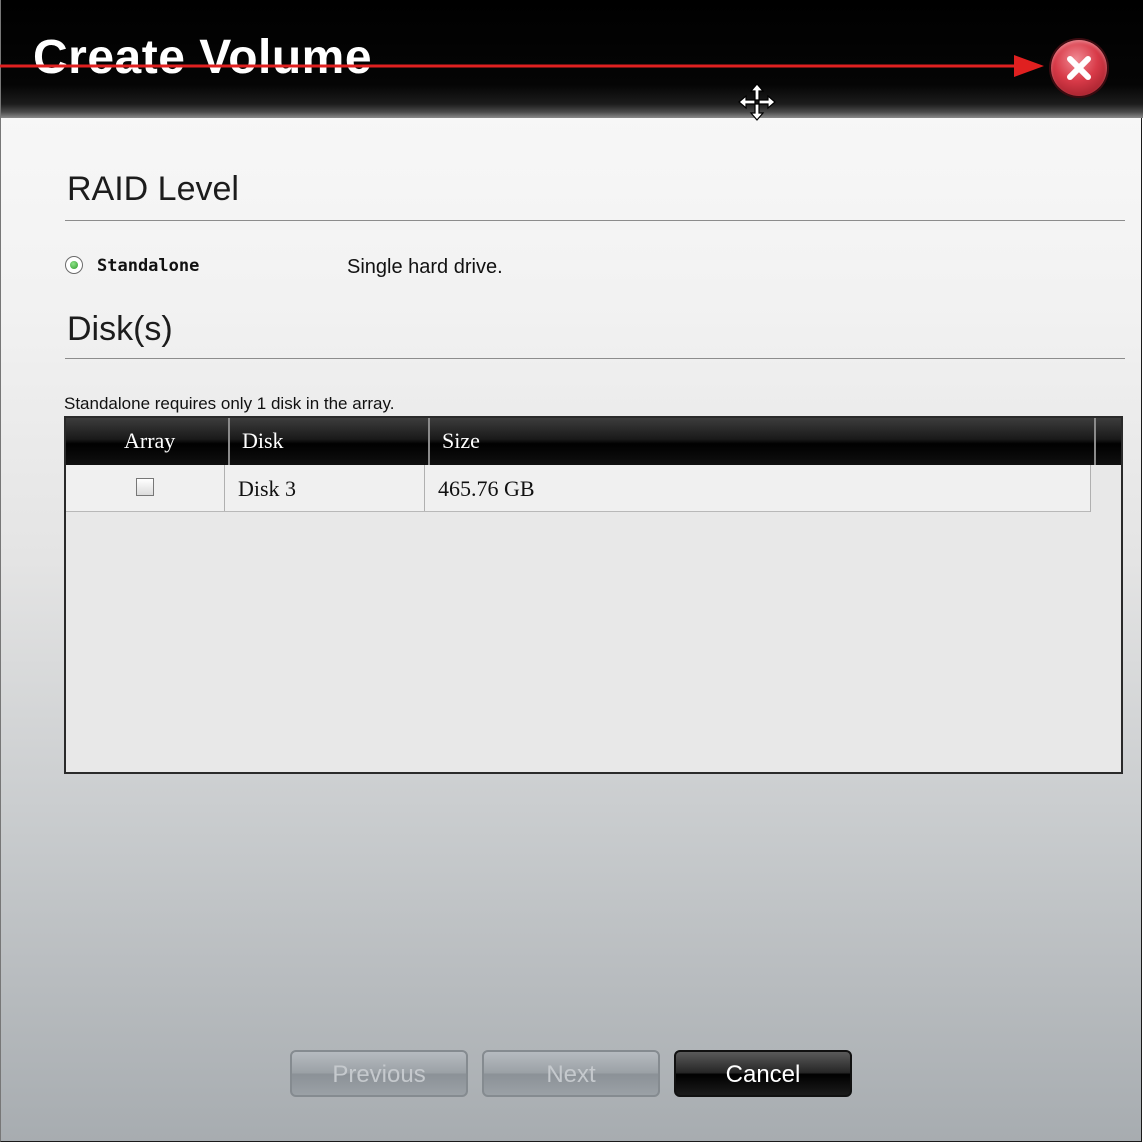  Describe the element at coordinates (763, 1073) in the screenshot. I see `cancel-button: Cancel` at that location.